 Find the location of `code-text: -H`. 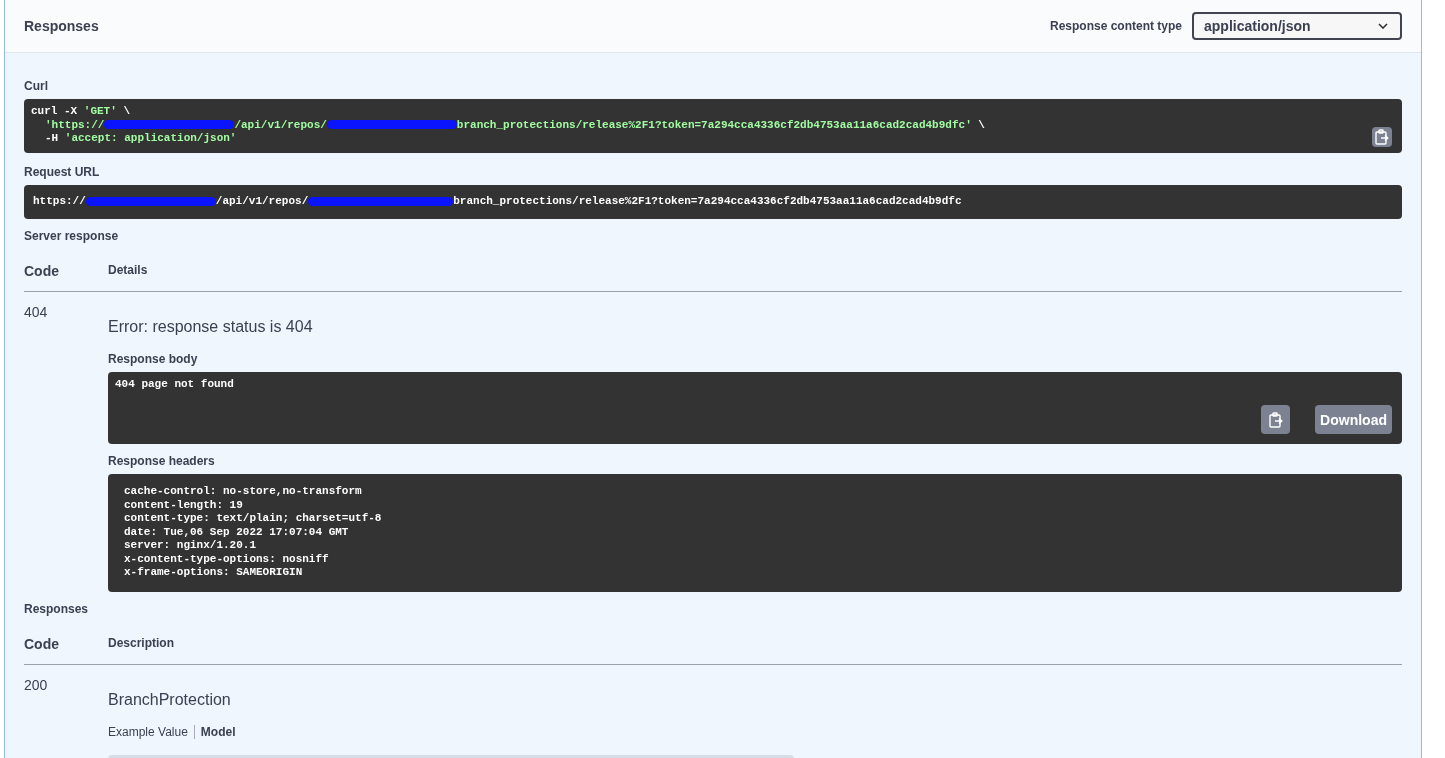

code-text: -H is located at coordinates (52, 138).